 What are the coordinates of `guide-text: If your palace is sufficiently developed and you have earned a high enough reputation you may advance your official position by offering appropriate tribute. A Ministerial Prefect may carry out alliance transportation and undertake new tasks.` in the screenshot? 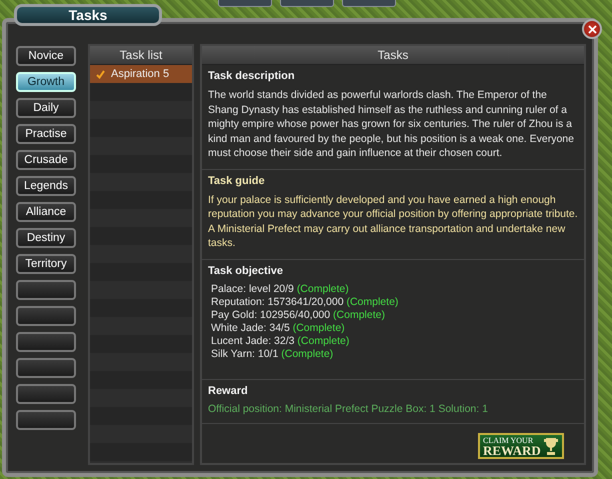 It's located at (393, 221).